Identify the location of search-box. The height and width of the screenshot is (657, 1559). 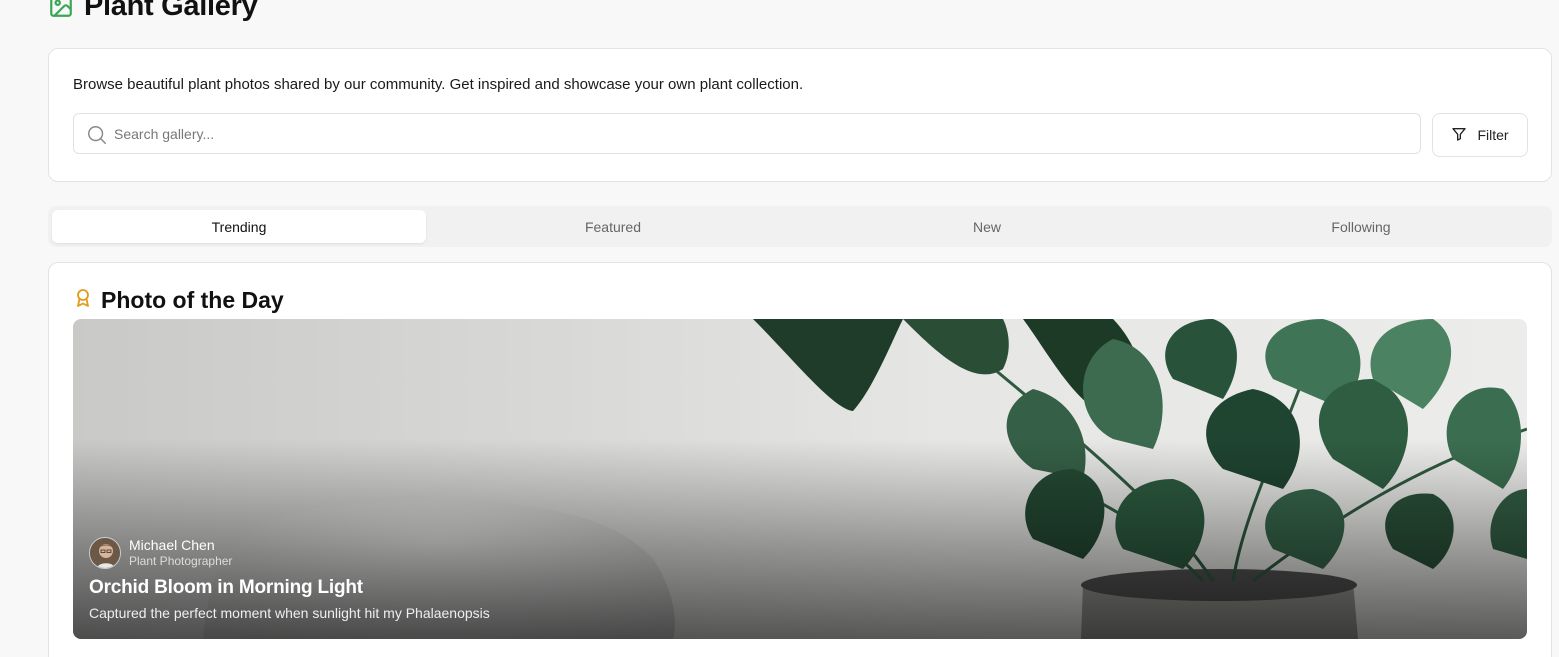
(747, 133).